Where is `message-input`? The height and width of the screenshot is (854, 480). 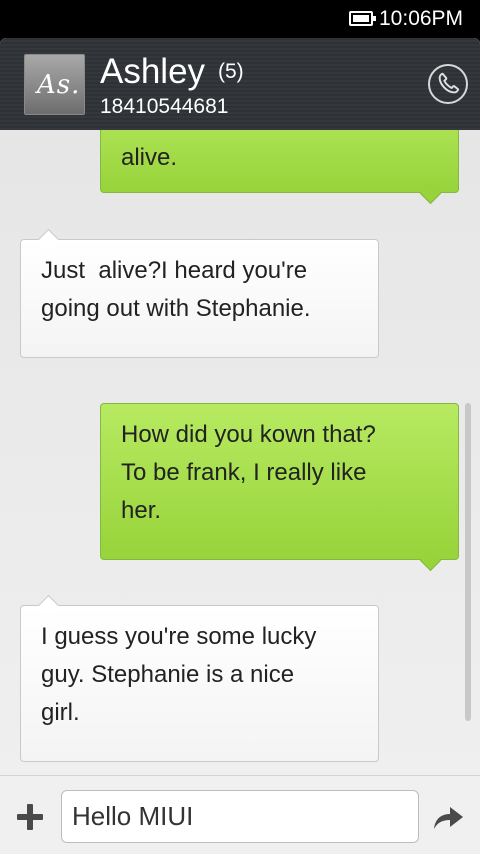
message-input is located at coordinates (240, 816).